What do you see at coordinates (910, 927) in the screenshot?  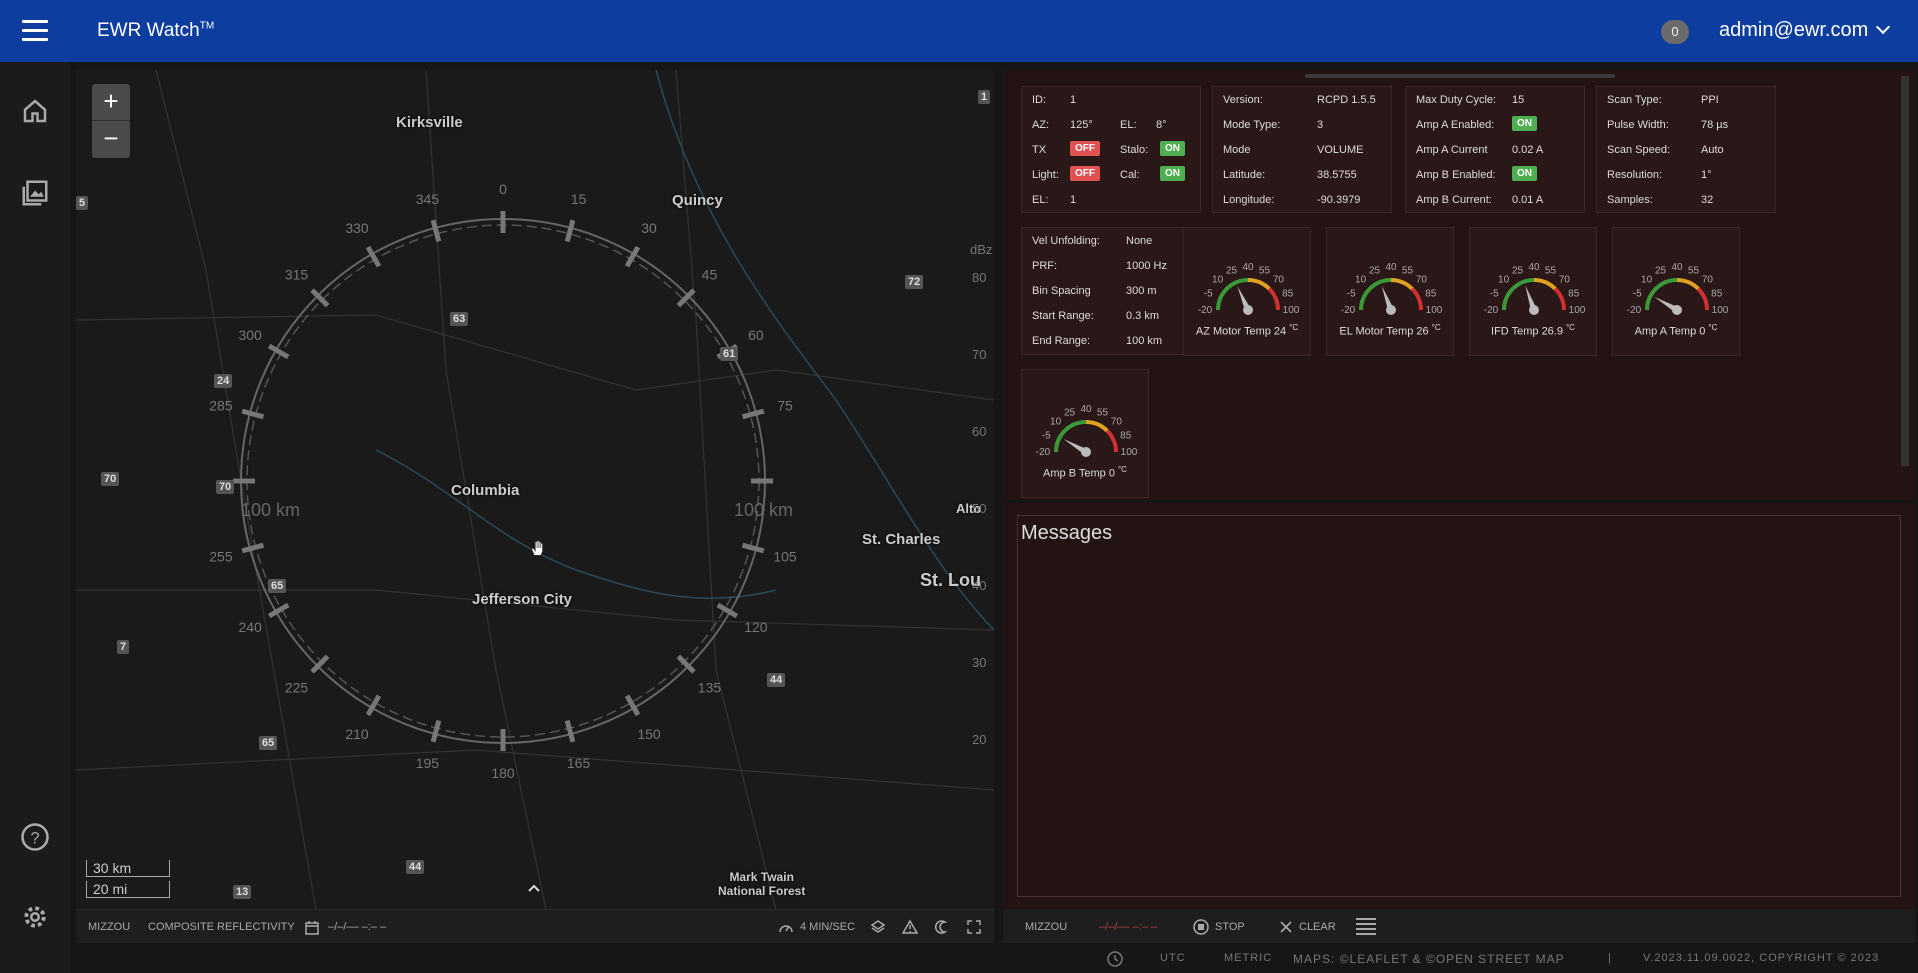 I see `warning-icon` at bounding box center [910, 927].